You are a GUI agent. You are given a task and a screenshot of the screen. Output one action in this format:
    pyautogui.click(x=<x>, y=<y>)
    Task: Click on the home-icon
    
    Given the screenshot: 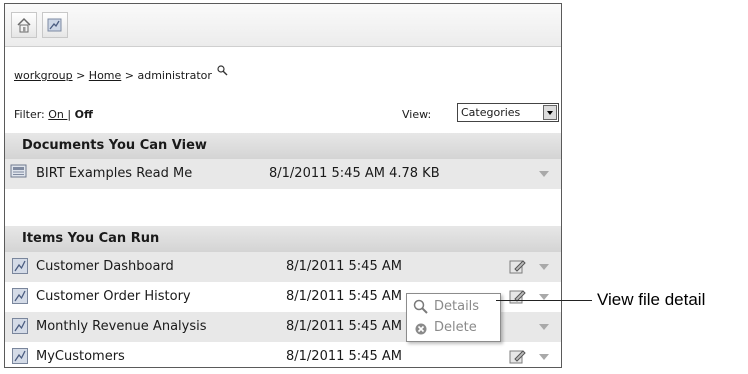 What is the action you would take?
    pyautogui.click(x=24, y=25)
    